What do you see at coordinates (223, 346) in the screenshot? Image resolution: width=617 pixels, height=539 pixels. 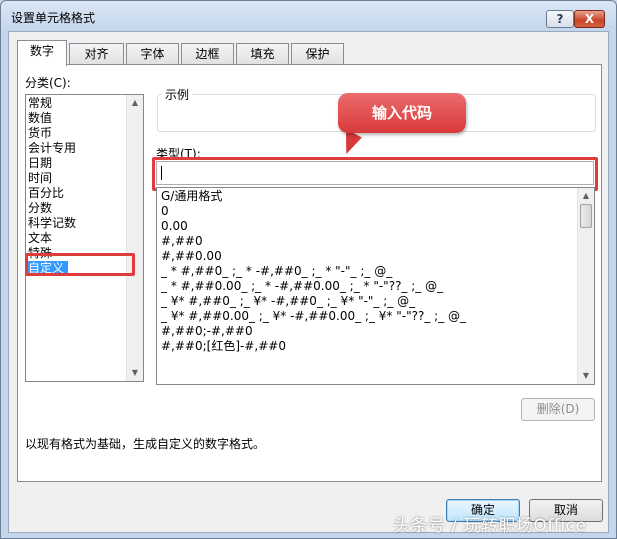 I see `format-item: #,##0;[红色]-#,##0` at bounding box center [223, 346].